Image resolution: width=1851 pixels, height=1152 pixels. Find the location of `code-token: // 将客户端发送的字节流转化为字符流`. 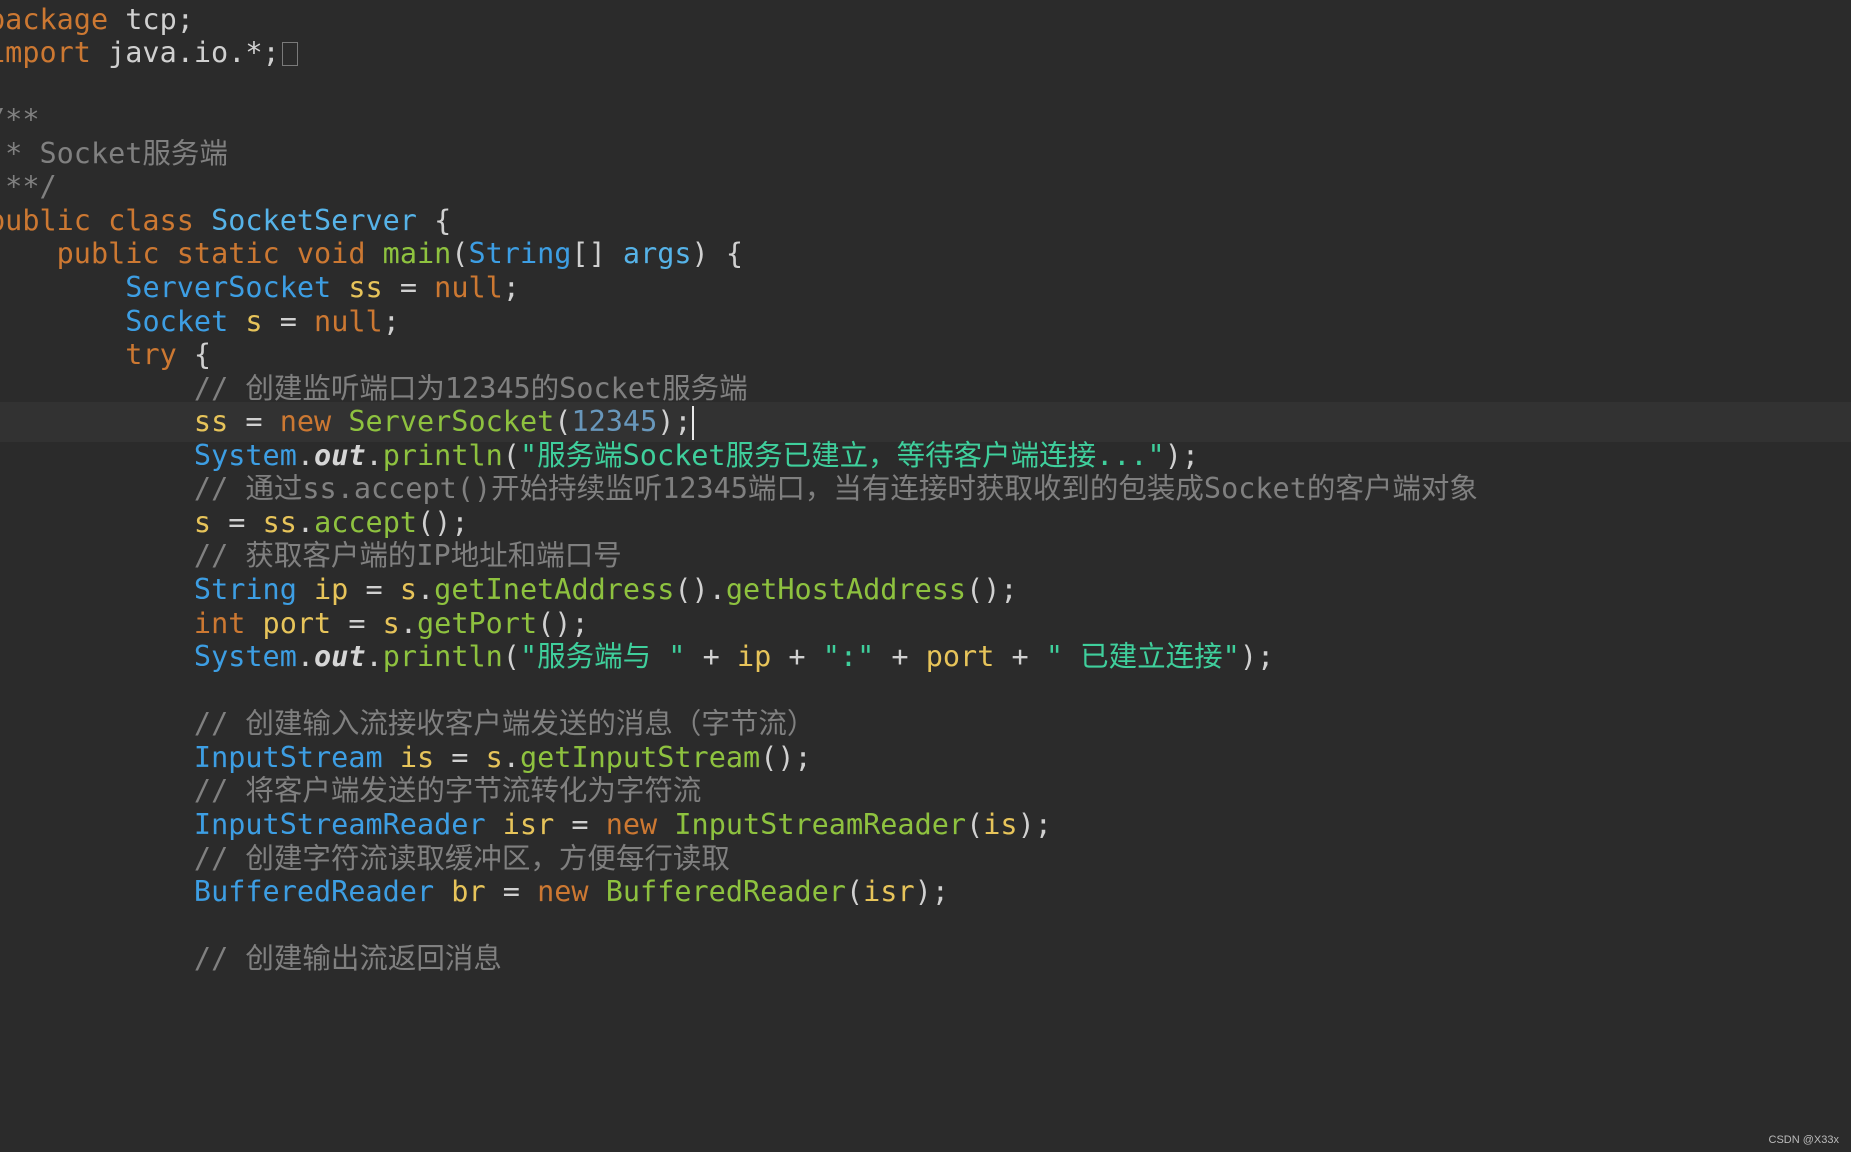

code-token: // 将客户端发送的字节流转化为字符流 is located at coordinates (447, 790).